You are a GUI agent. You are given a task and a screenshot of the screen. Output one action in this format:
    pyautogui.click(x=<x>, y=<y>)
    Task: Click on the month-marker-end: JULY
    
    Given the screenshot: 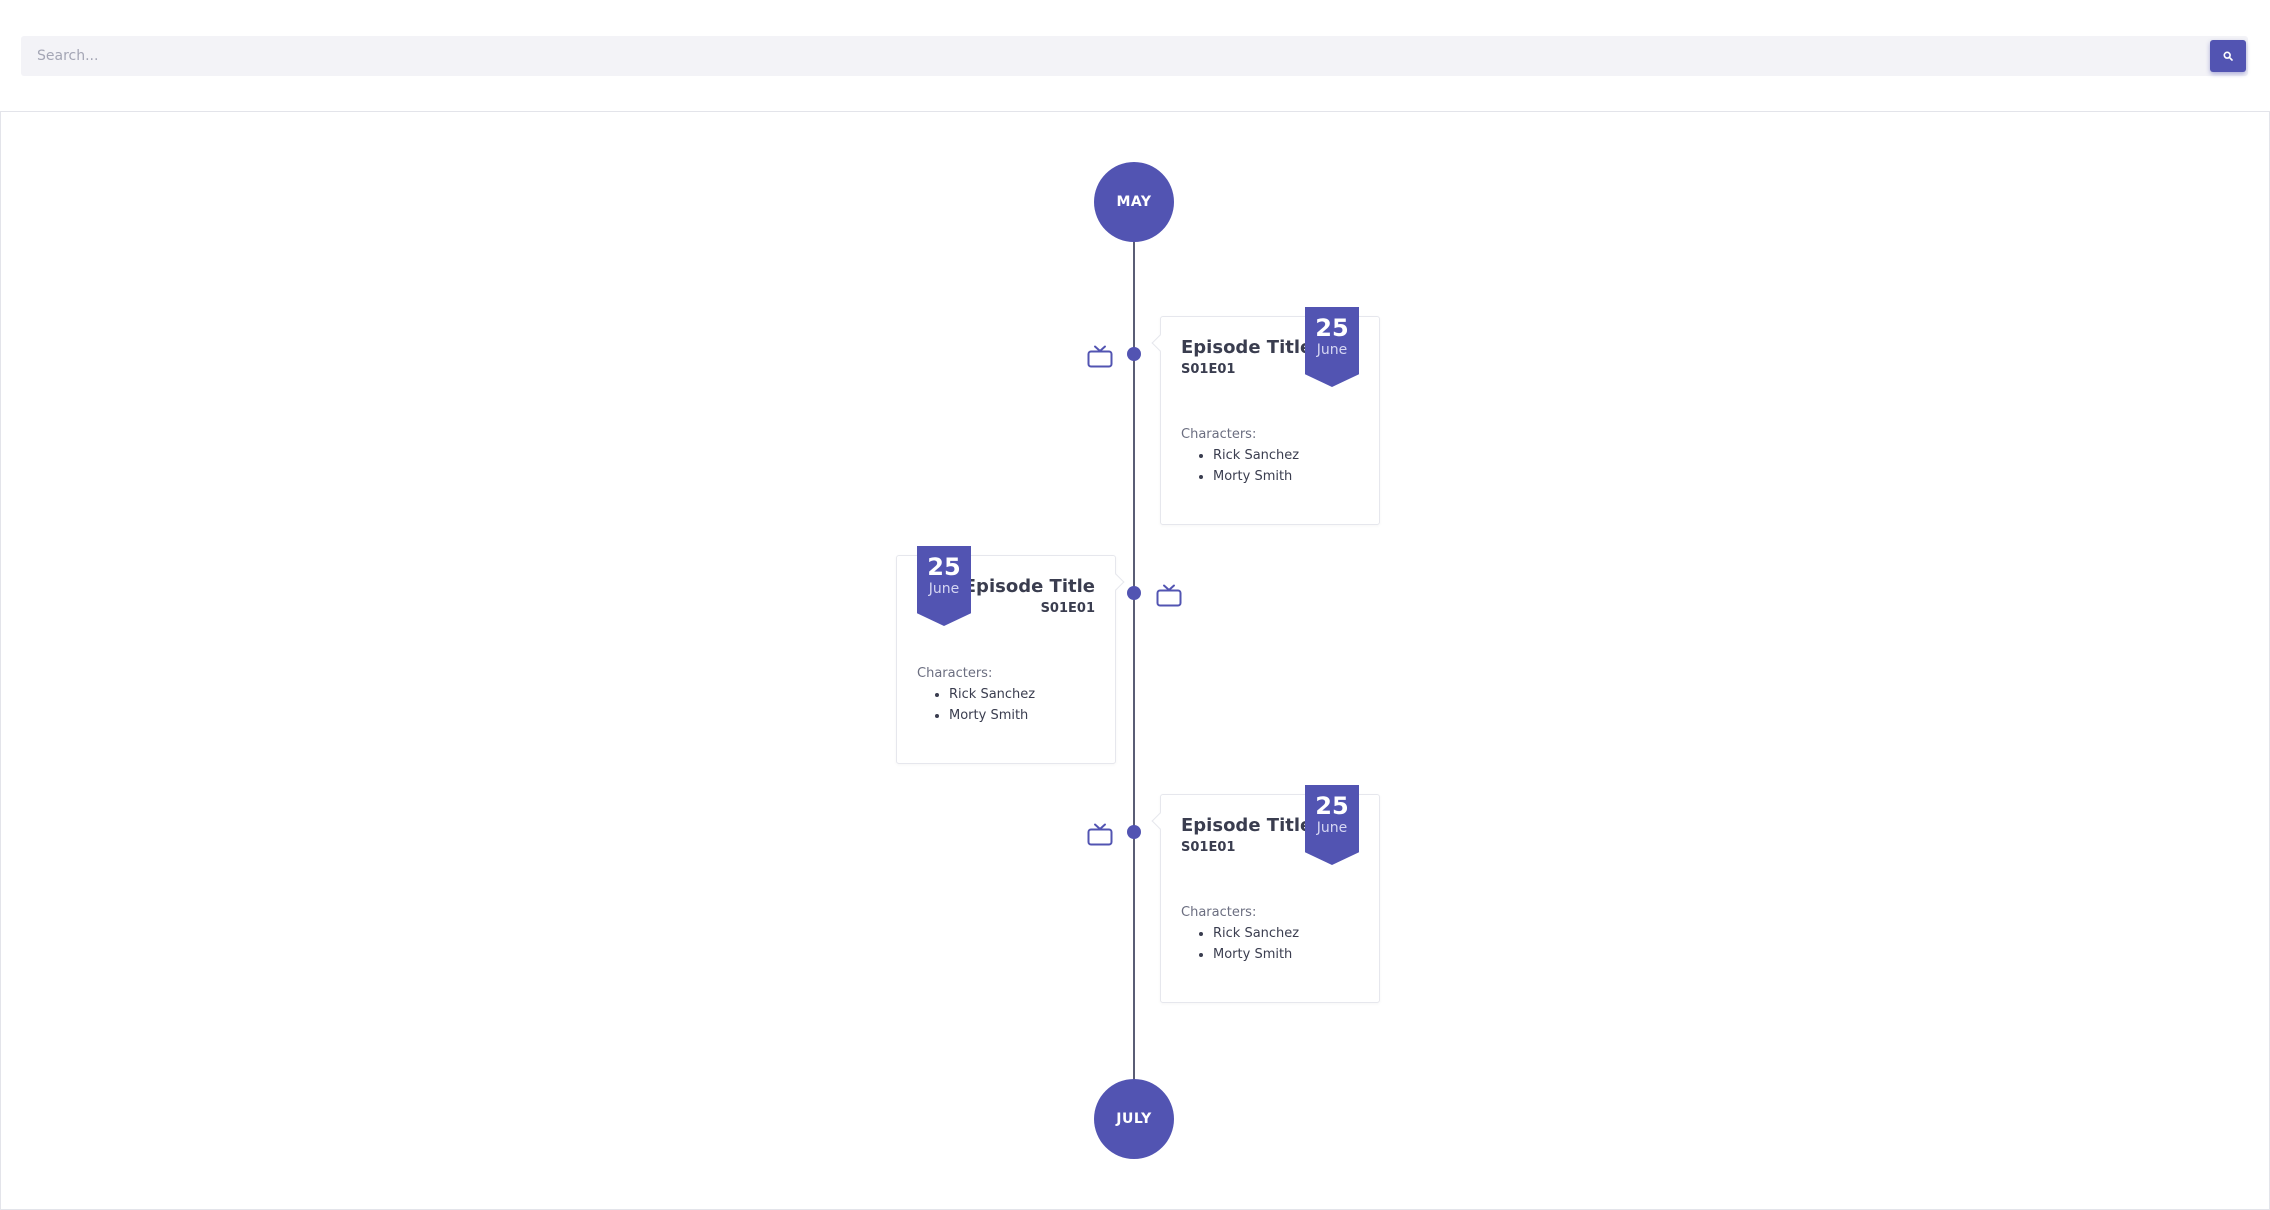 What is the action you would take?
    pyautogui.click(x=1134, y=1119)
    